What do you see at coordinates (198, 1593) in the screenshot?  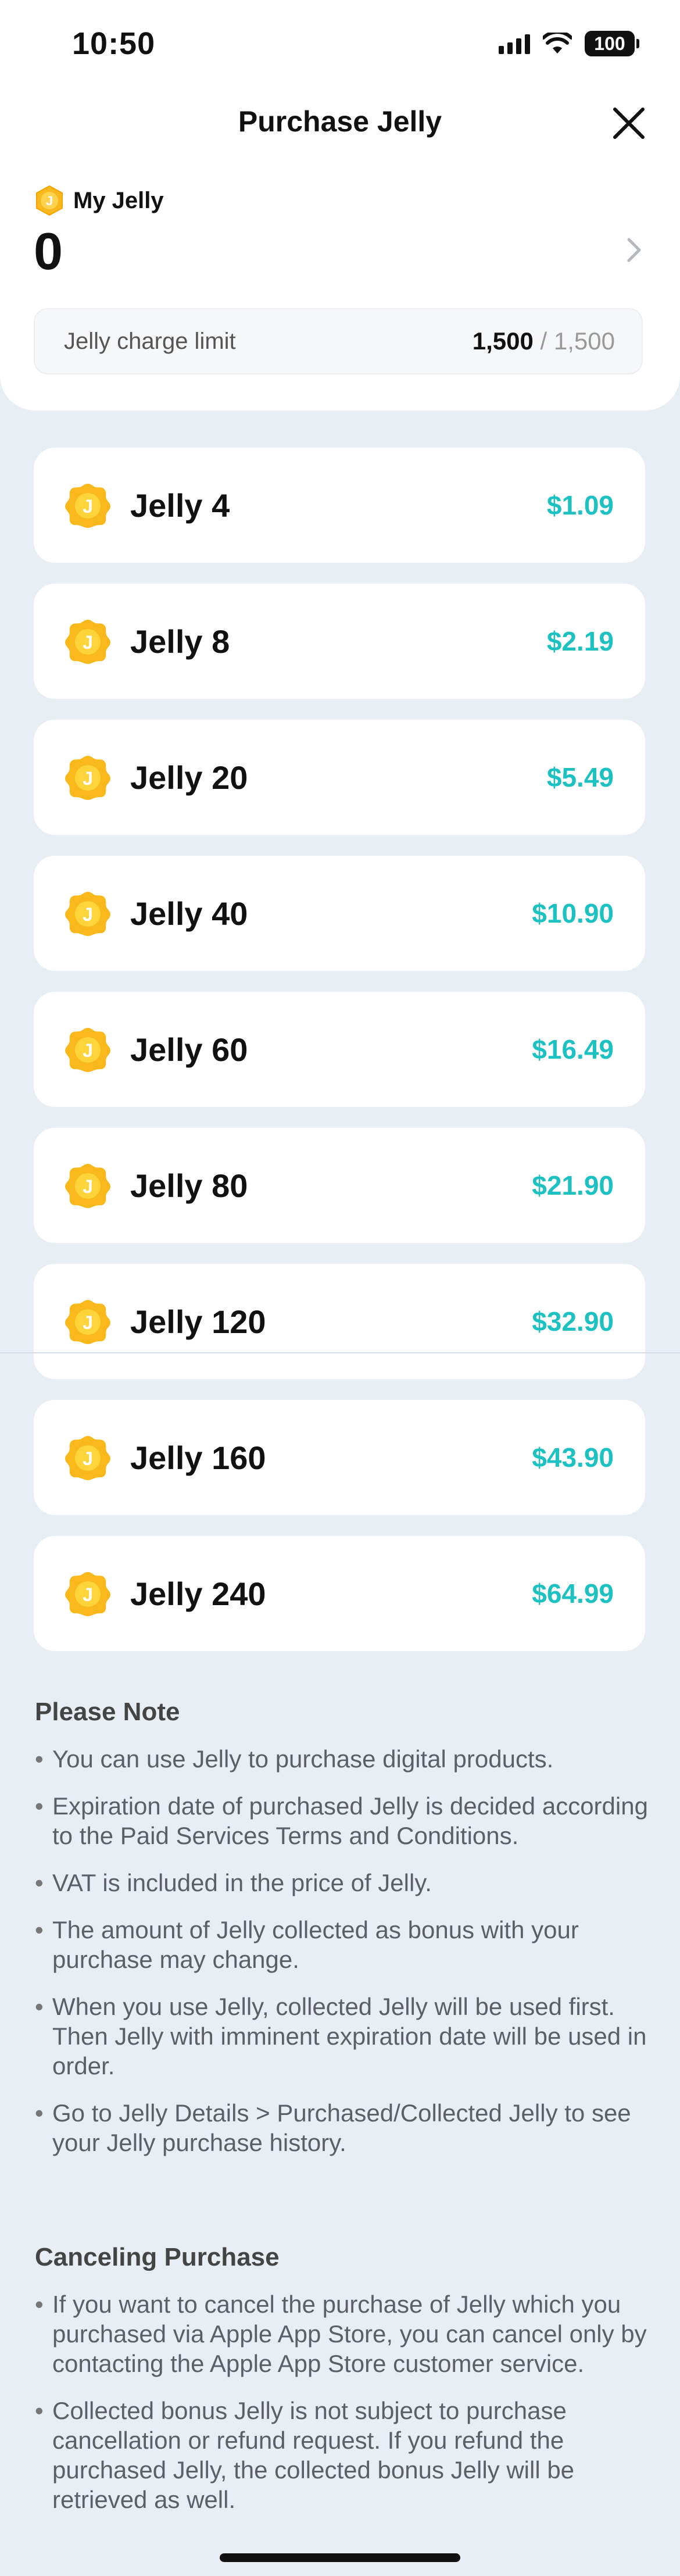 I see `product-name: Jelly 240` at bounding box center [198, 1593].